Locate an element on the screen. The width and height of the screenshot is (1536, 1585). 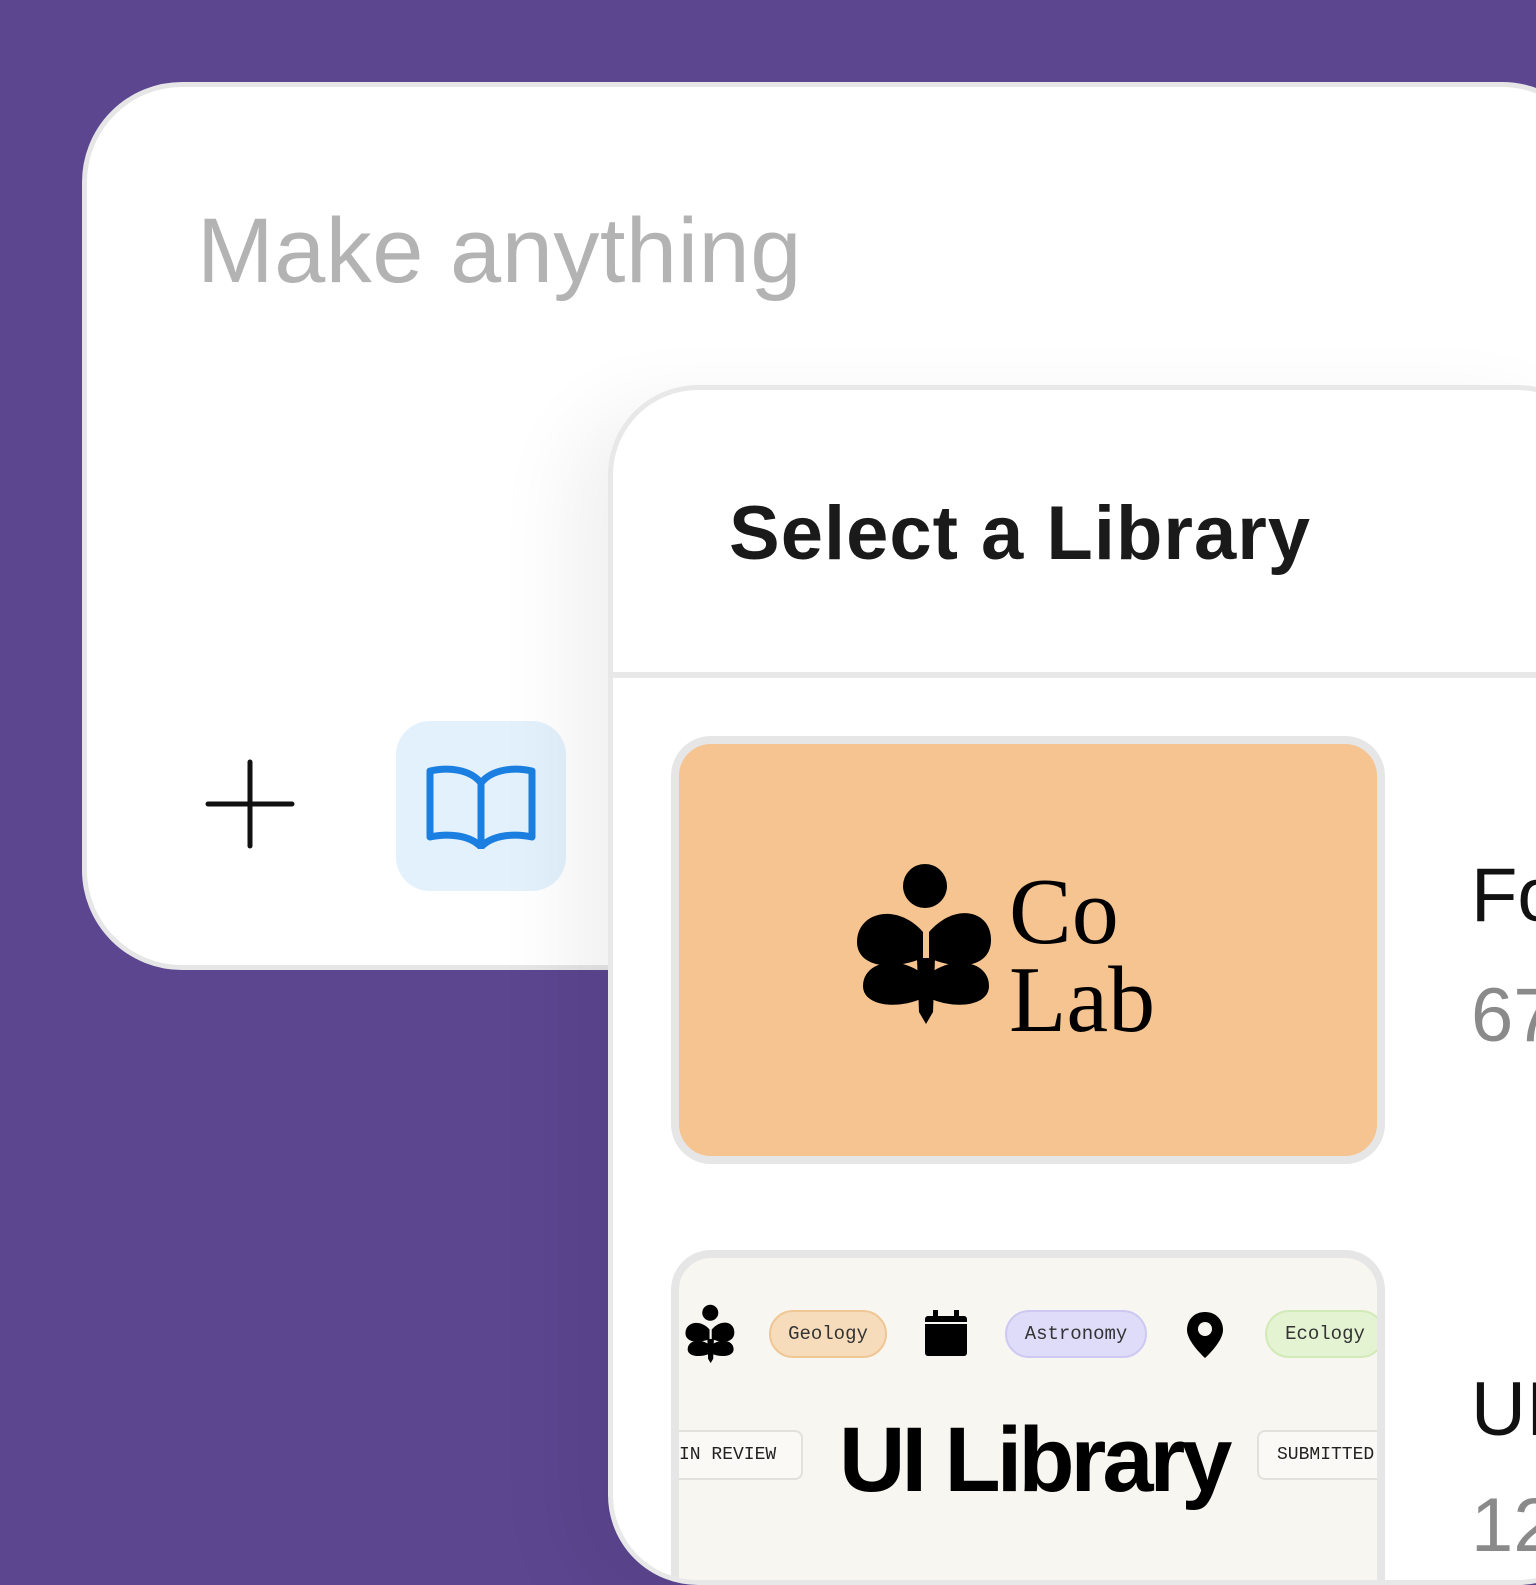
add-button is located at coordinates (250, 804).